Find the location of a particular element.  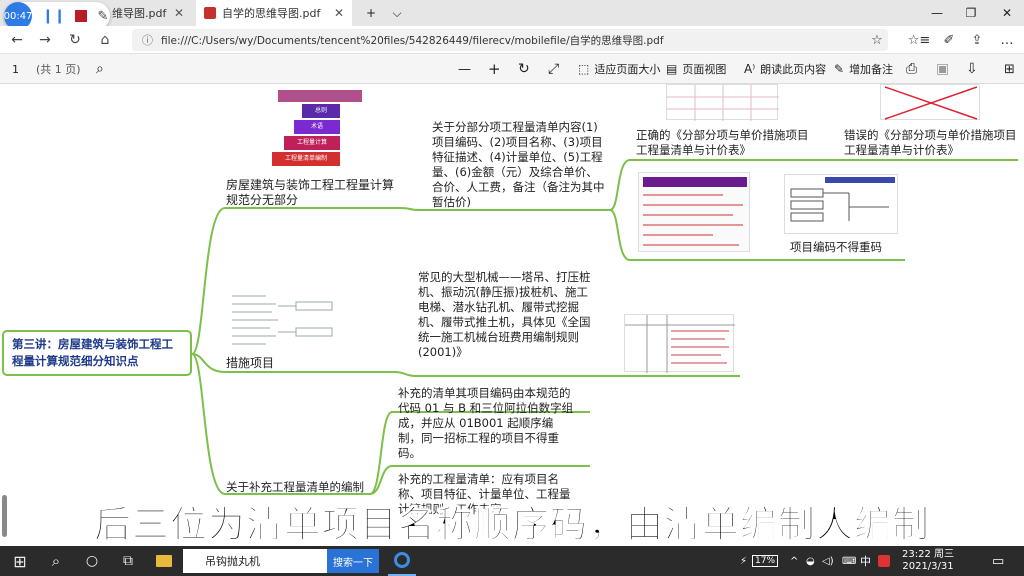

pdf-icon is located at coordinates (210, 13).